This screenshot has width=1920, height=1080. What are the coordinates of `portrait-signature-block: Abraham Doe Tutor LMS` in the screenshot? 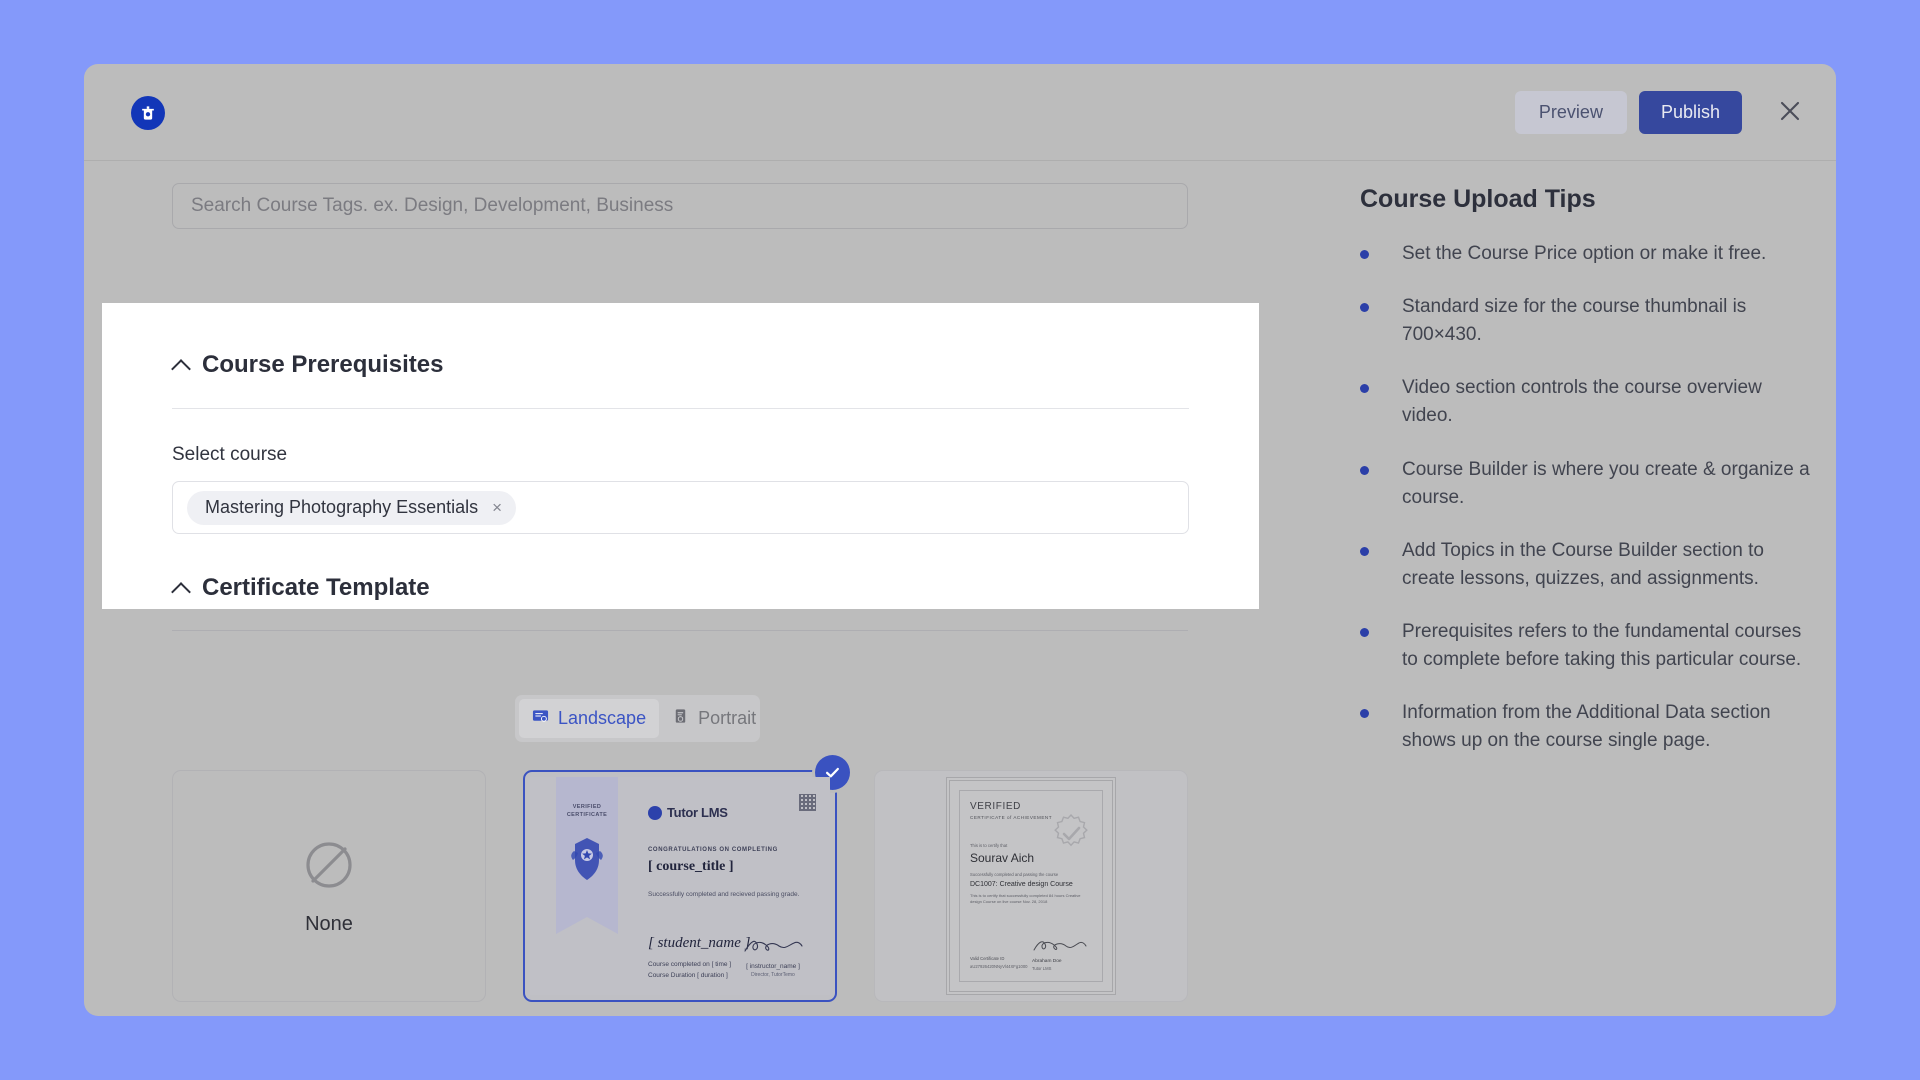 It's located at (1062, 954).